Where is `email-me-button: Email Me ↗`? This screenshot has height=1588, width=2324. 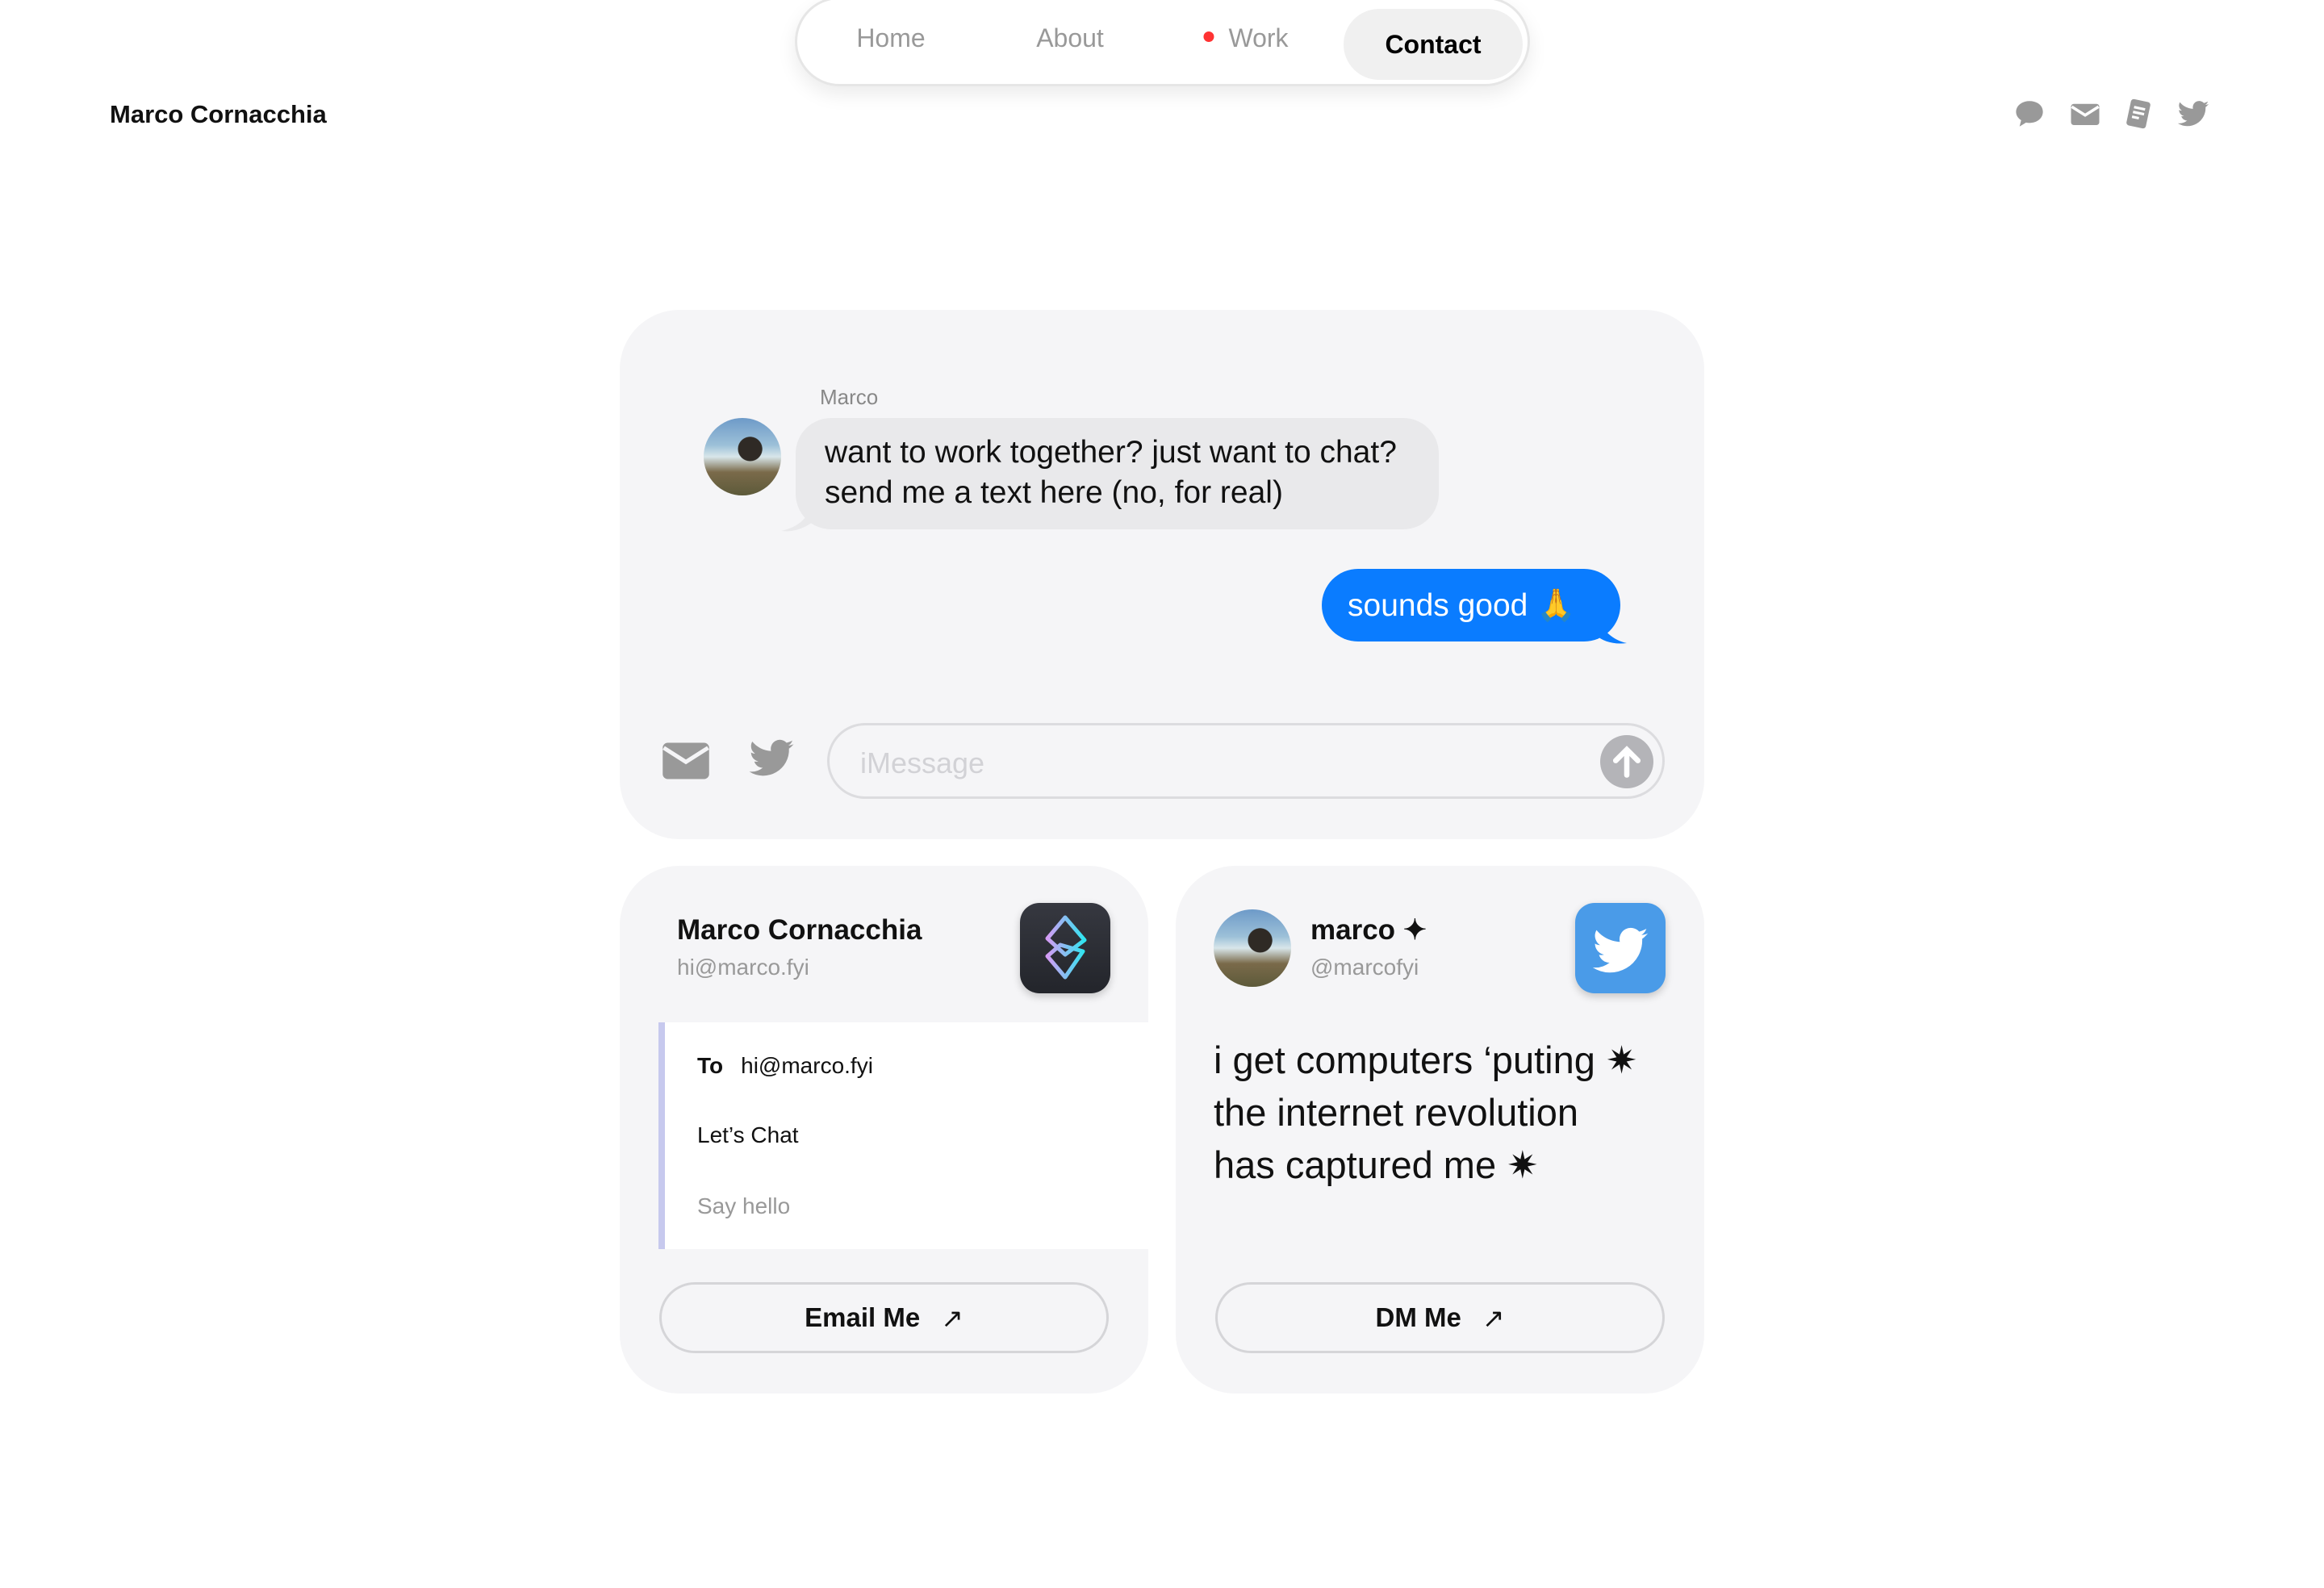 email-me-button: Email Me ↗ is located at coordinates (884, 1317).